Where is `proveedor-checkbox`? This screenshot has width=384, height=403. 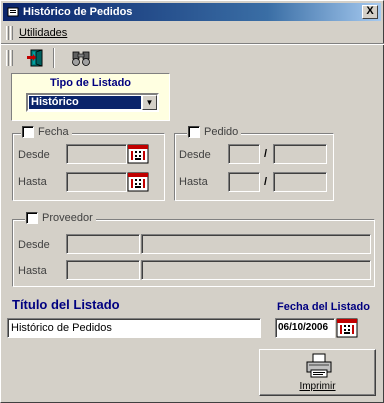 proveedor-checkbox is located at coordinates (32, 218).